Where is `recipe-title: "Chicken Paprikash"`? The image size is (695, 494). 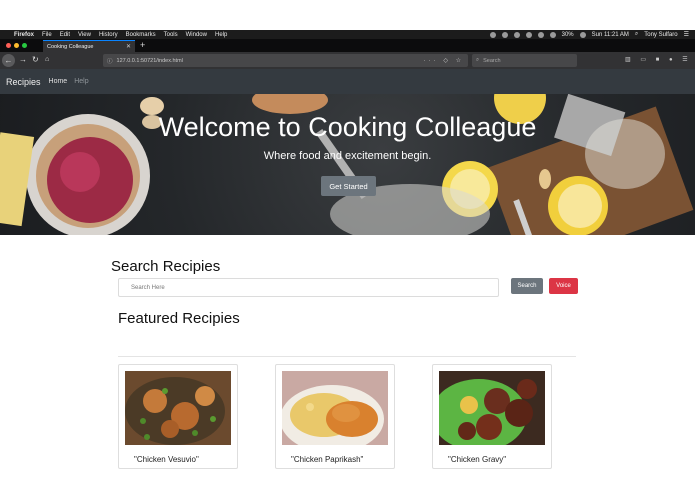 recipe-title: "Chicken Paprikash" is located at coordinates (327, 459).